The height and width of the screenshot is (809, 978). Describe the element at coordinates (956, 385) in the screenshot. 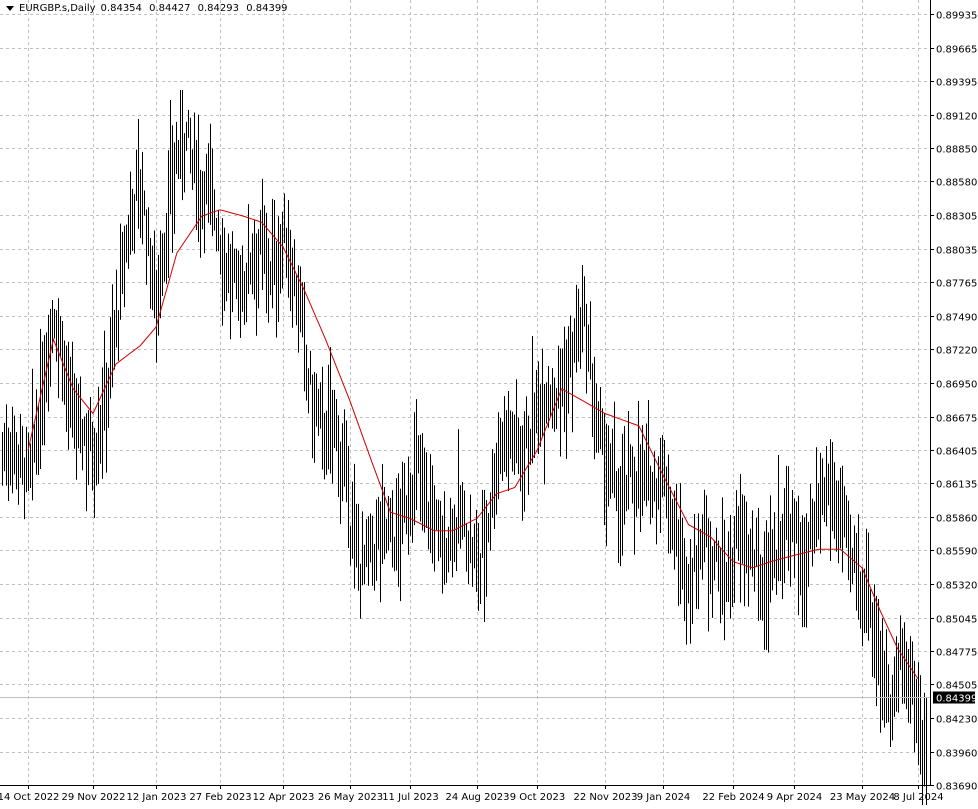

I see `y-tick-label: 0.86950` at that location.